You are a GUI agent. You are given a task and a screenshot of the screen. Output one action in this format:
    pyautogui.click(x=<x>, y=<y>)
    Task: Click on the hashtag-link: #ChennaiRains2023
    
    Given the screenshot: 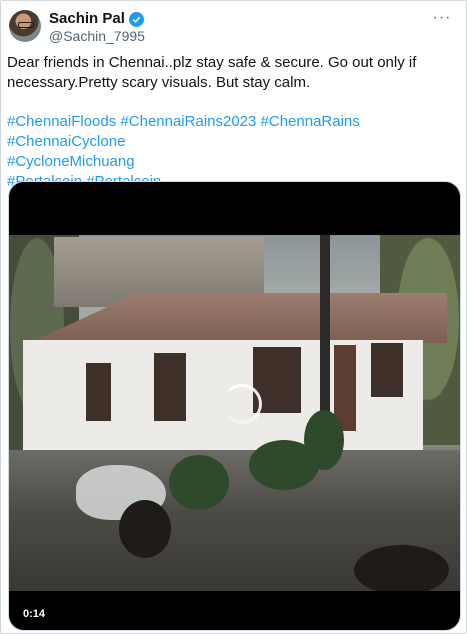 What is the action you would take?
    pyautogui.click(x=188, y=121)
    